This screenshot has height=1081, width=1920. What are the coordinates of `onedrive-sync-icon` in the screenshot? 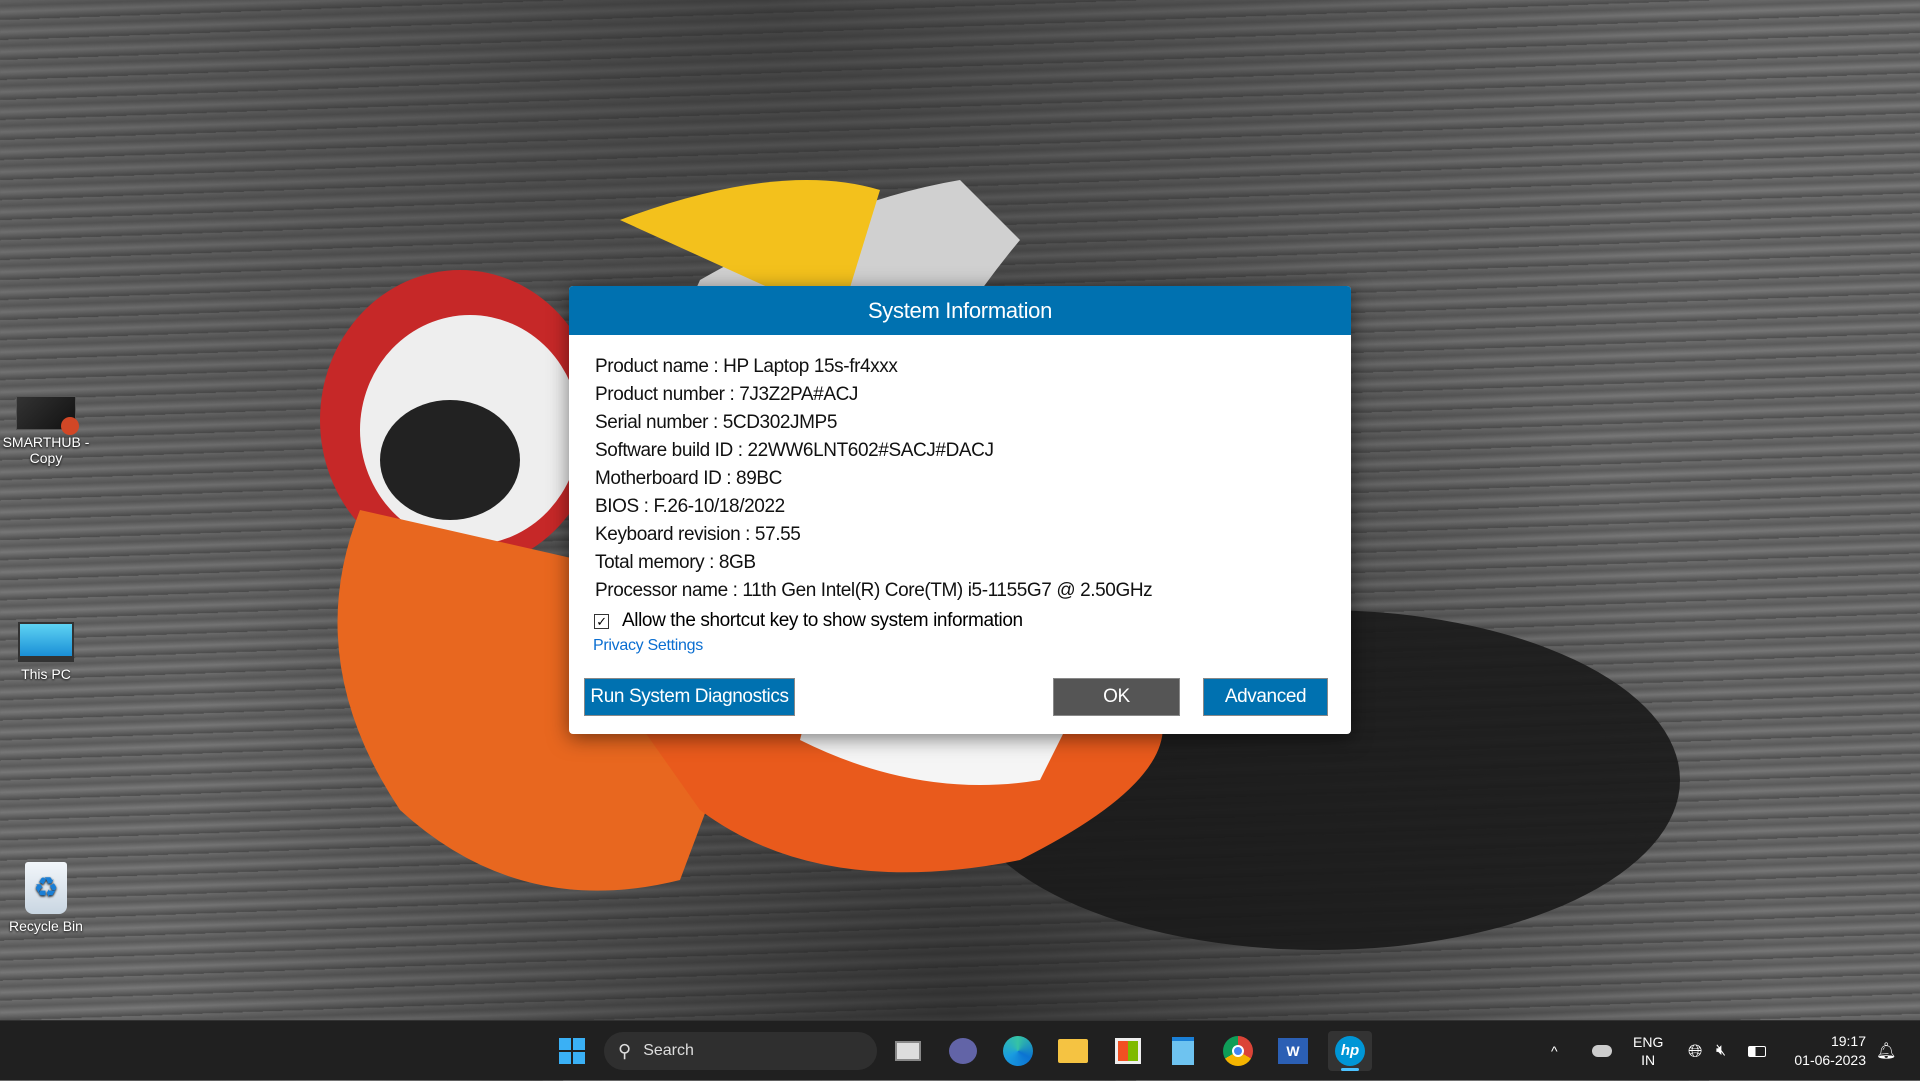 It's located at (1602, 1051).